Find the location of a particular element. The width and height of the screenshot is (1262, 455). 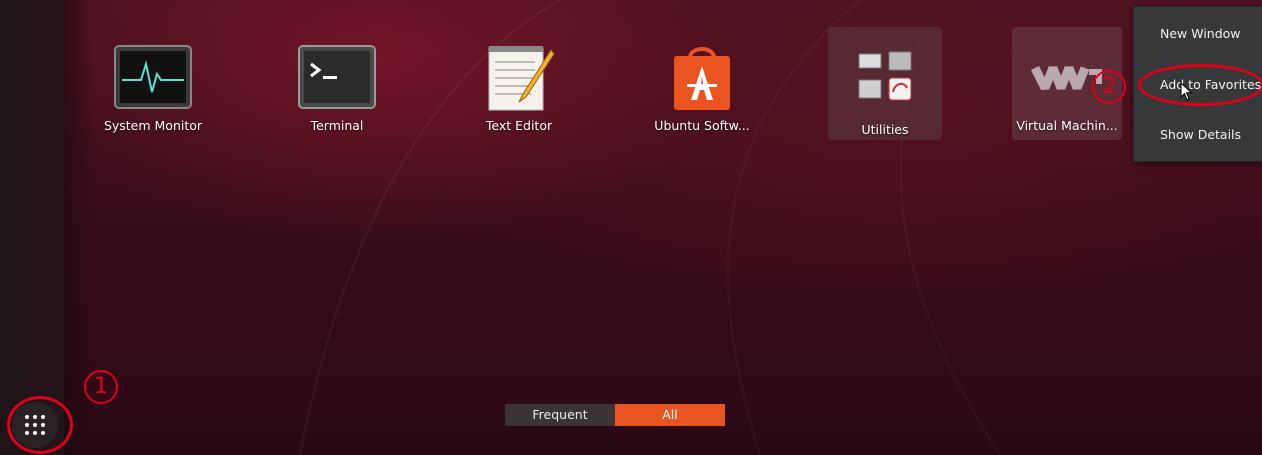

utilities-folder-icon is located at coordinates (885, 76).